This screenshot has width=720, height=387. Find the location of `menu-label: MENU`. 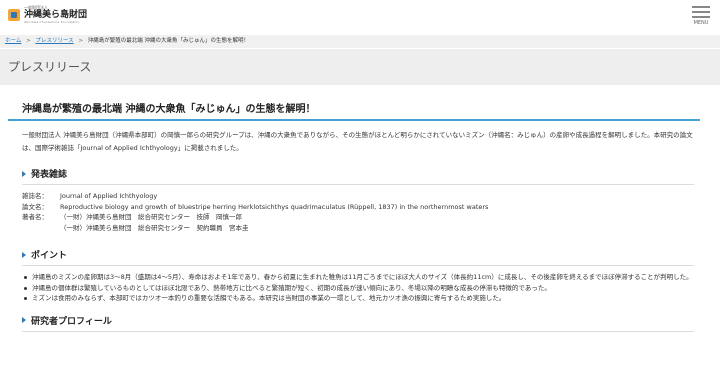

menu-label: MENU is located at coordinates (701, 23).